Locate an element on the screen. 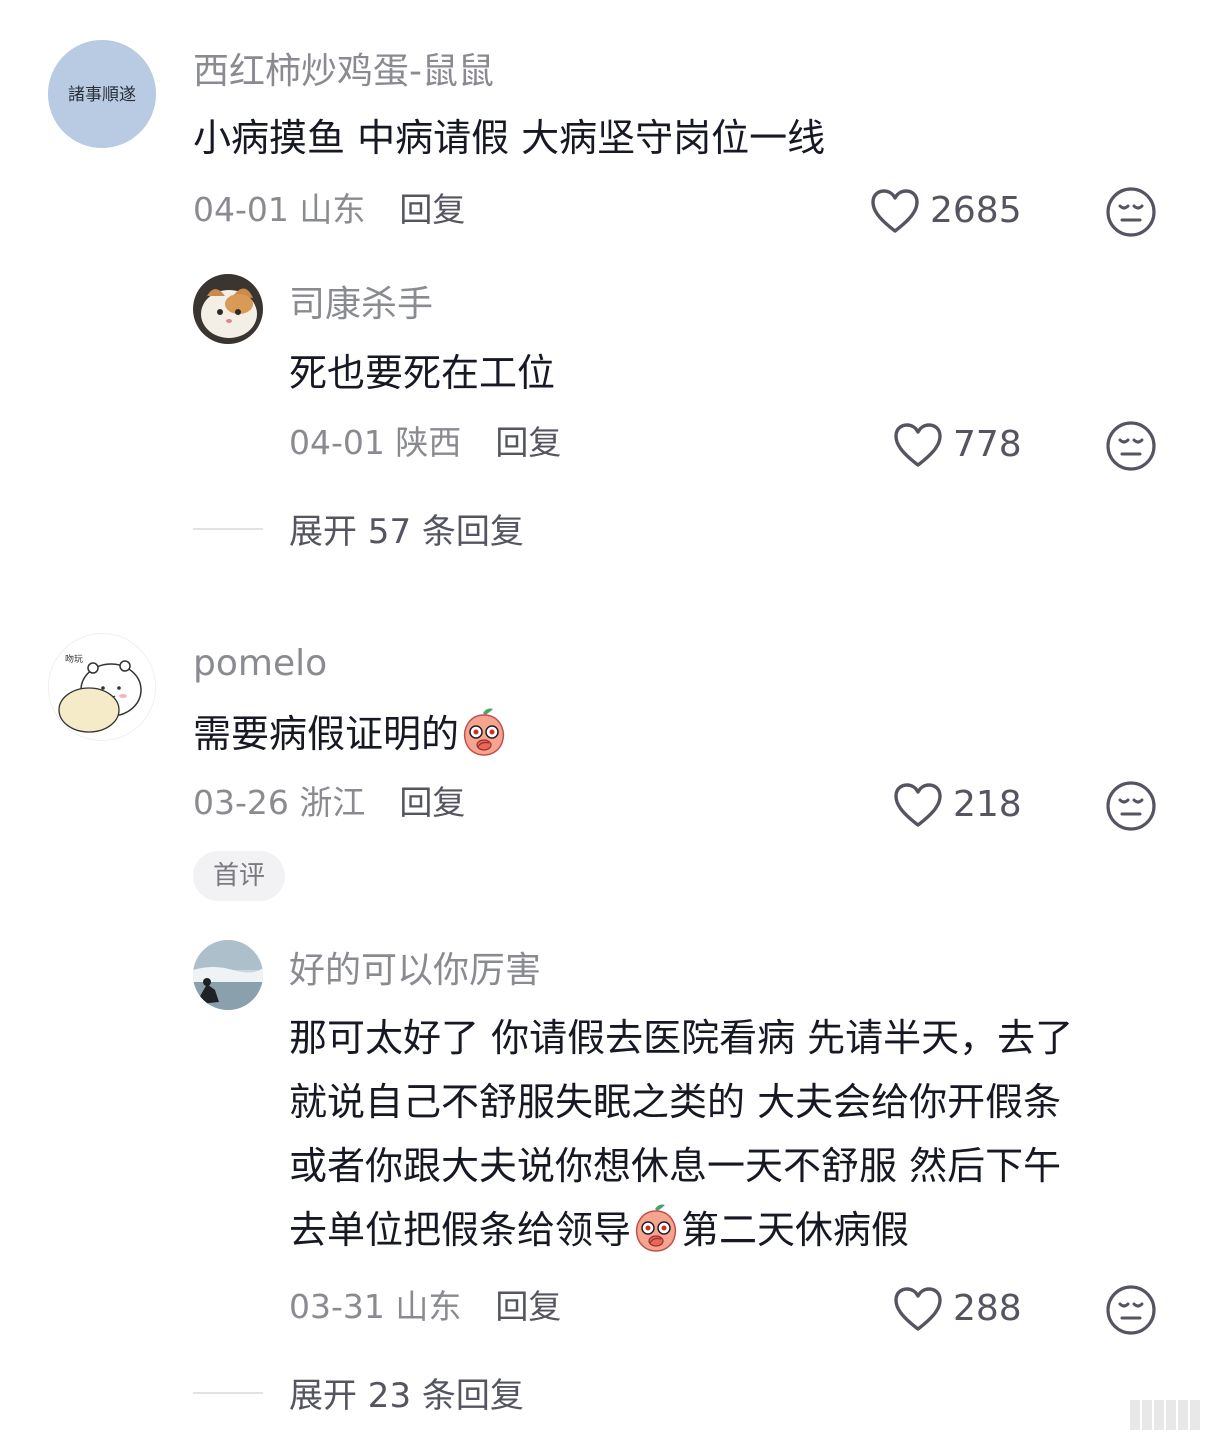  comment-meta: 03-26 浙江 回复 is located at coordinates (329, 802).